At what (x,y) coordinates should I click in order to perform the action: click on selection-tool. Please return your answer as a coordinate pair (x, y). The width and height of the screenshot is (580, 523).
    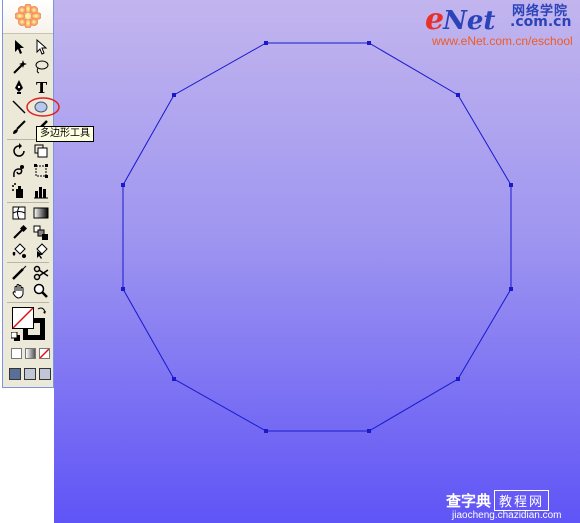
    Looking at the image, I should click on (19, 47).